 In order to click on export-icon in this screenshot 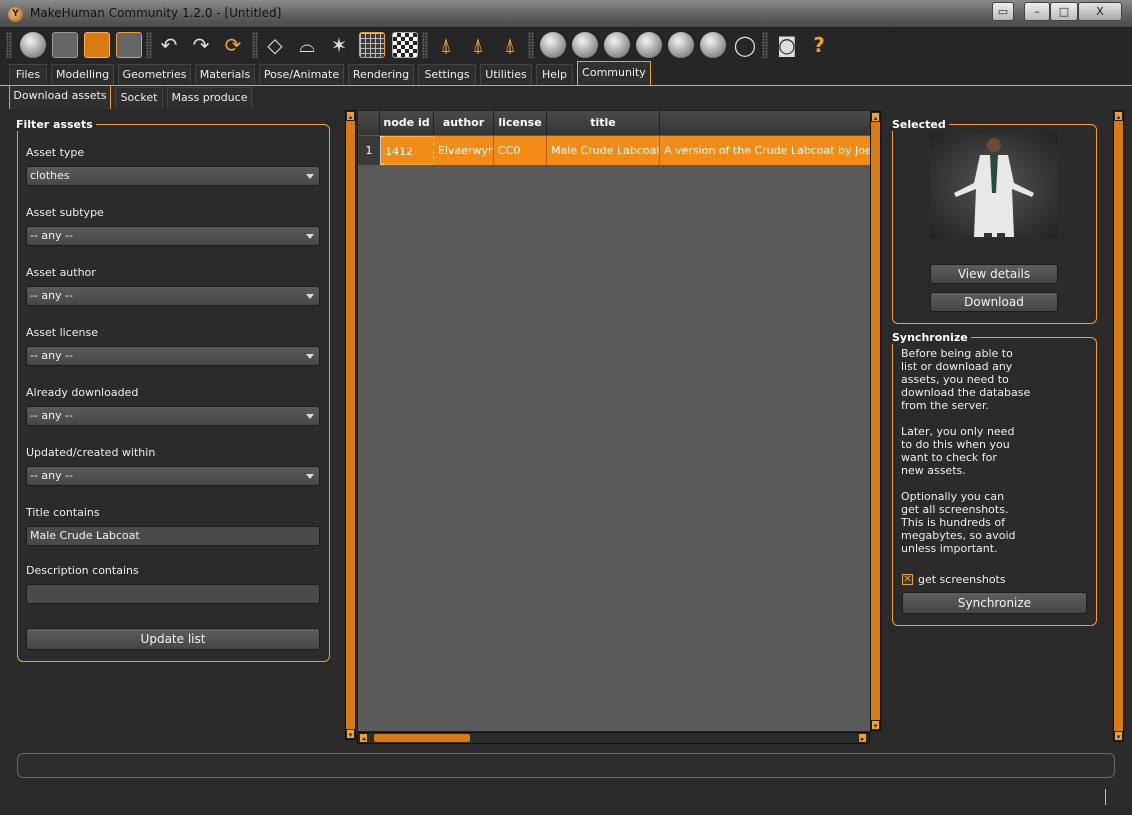, I will do `click(129, 45)`.